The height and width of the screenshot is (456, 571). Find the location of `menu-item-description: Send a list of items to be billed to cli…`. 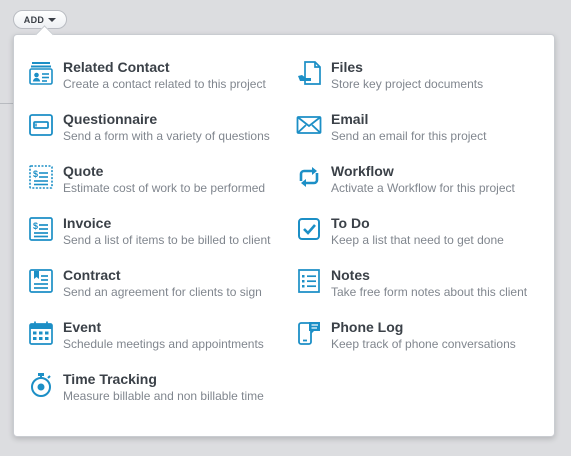

menu-item-description: Send a list of items to be billed to cli… is located at coordinates (167, 240).